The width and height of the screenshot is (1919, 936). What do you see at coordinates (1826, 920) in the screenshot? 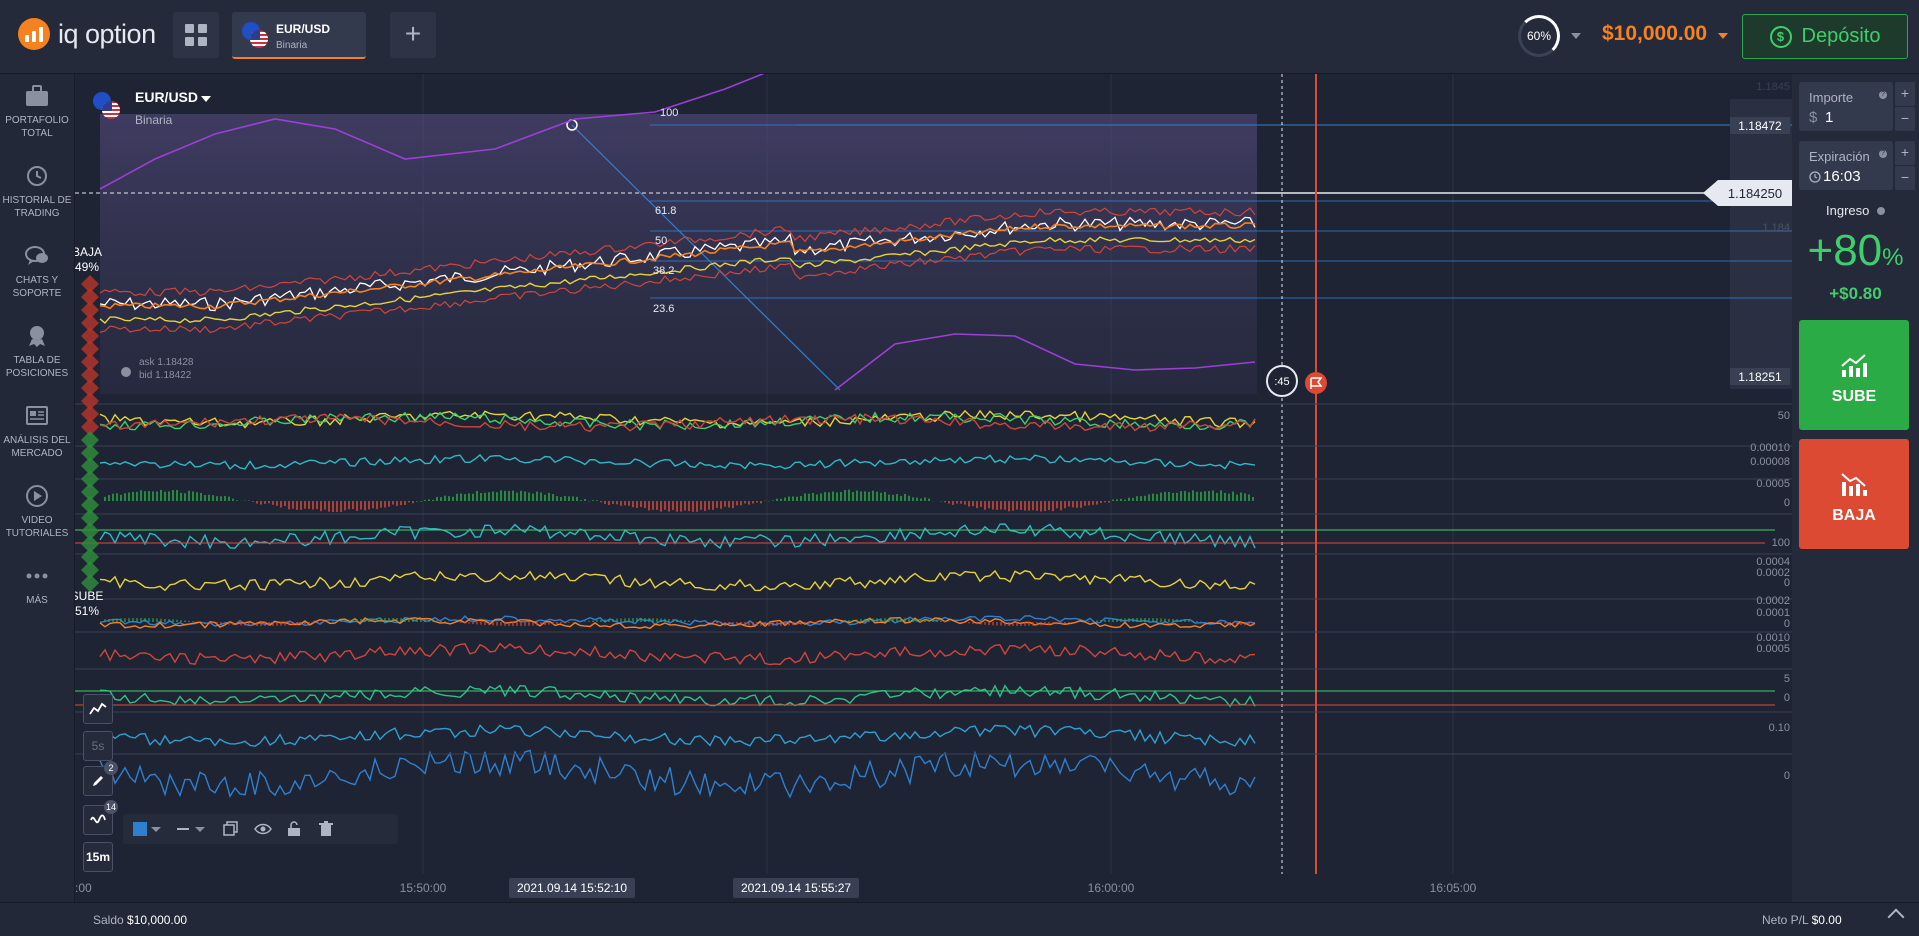
I see `footer-pnl-value: $0.00` at bounding box center [1826, 920].